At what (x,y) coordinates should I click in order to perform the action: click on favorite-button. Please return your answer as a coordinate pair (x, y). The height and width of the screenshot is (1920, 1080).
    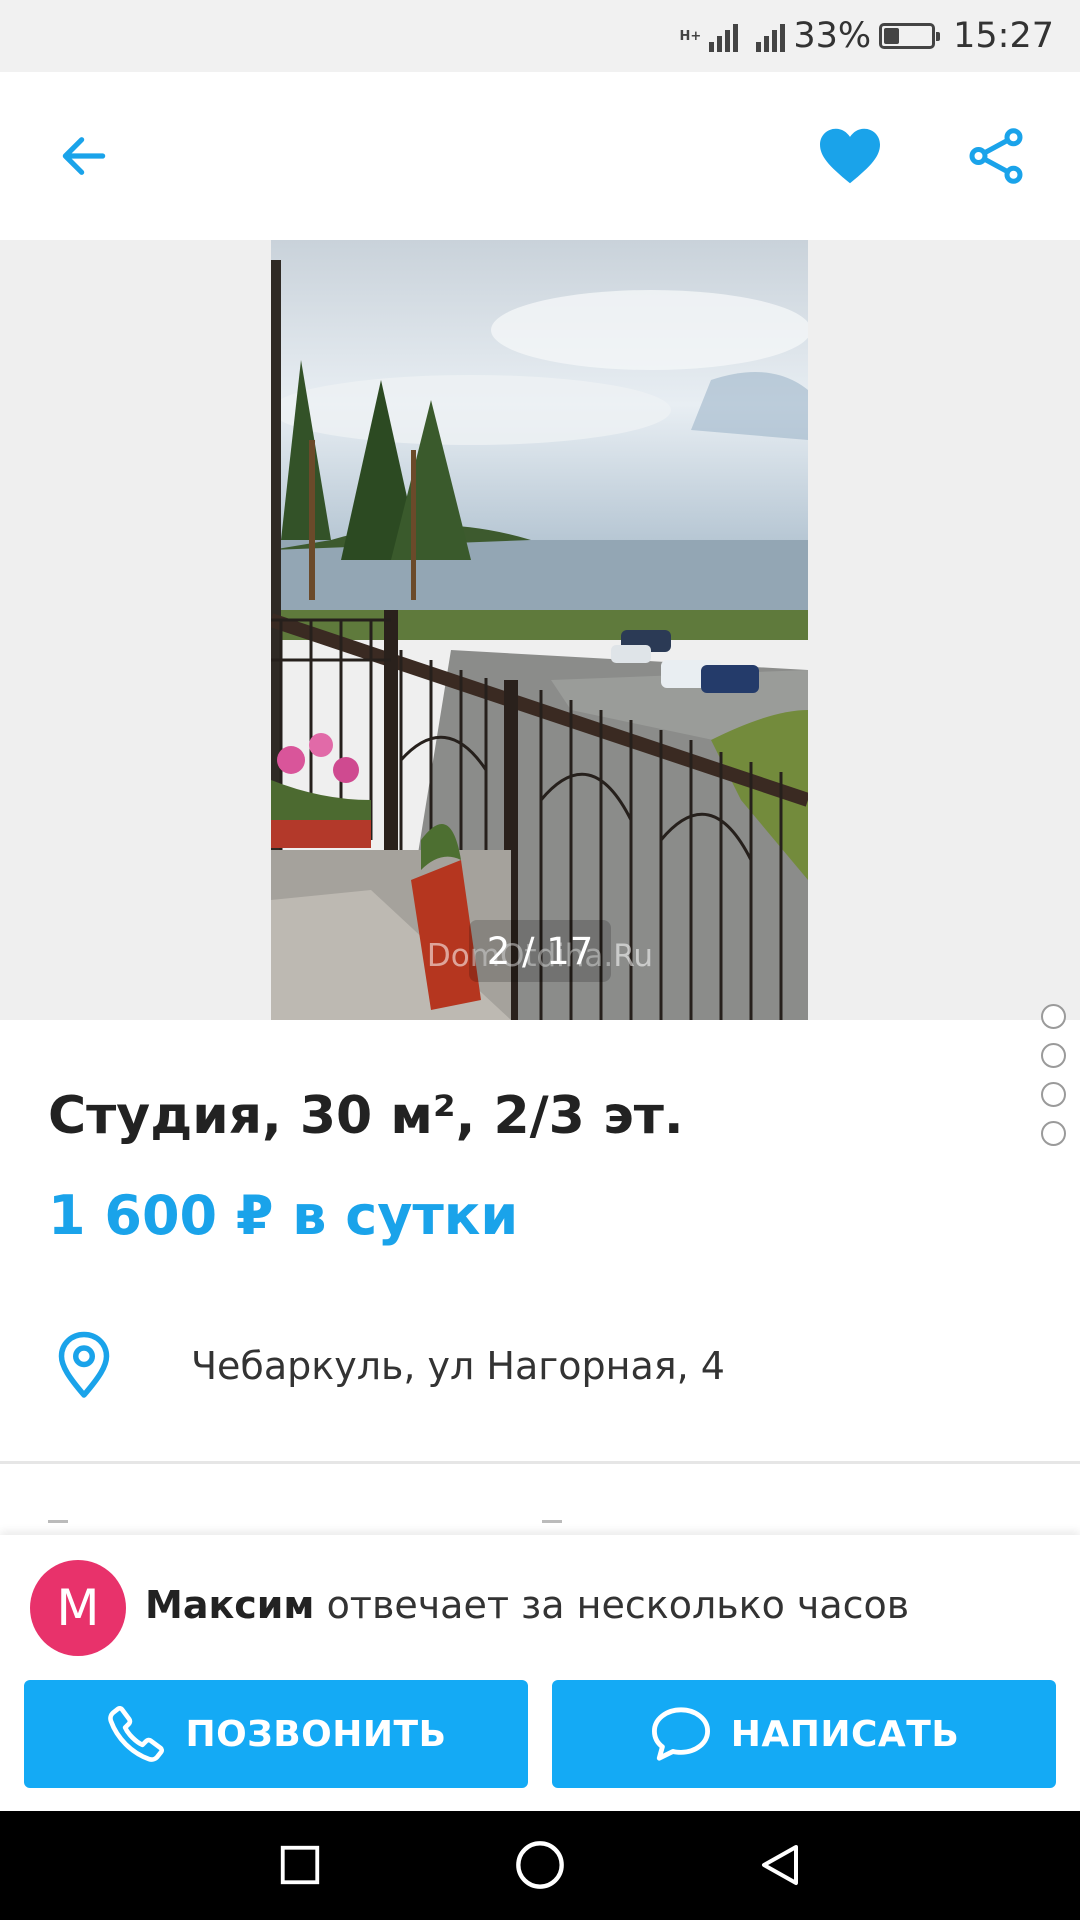
    Looking at the image, I should click on (850, 156).